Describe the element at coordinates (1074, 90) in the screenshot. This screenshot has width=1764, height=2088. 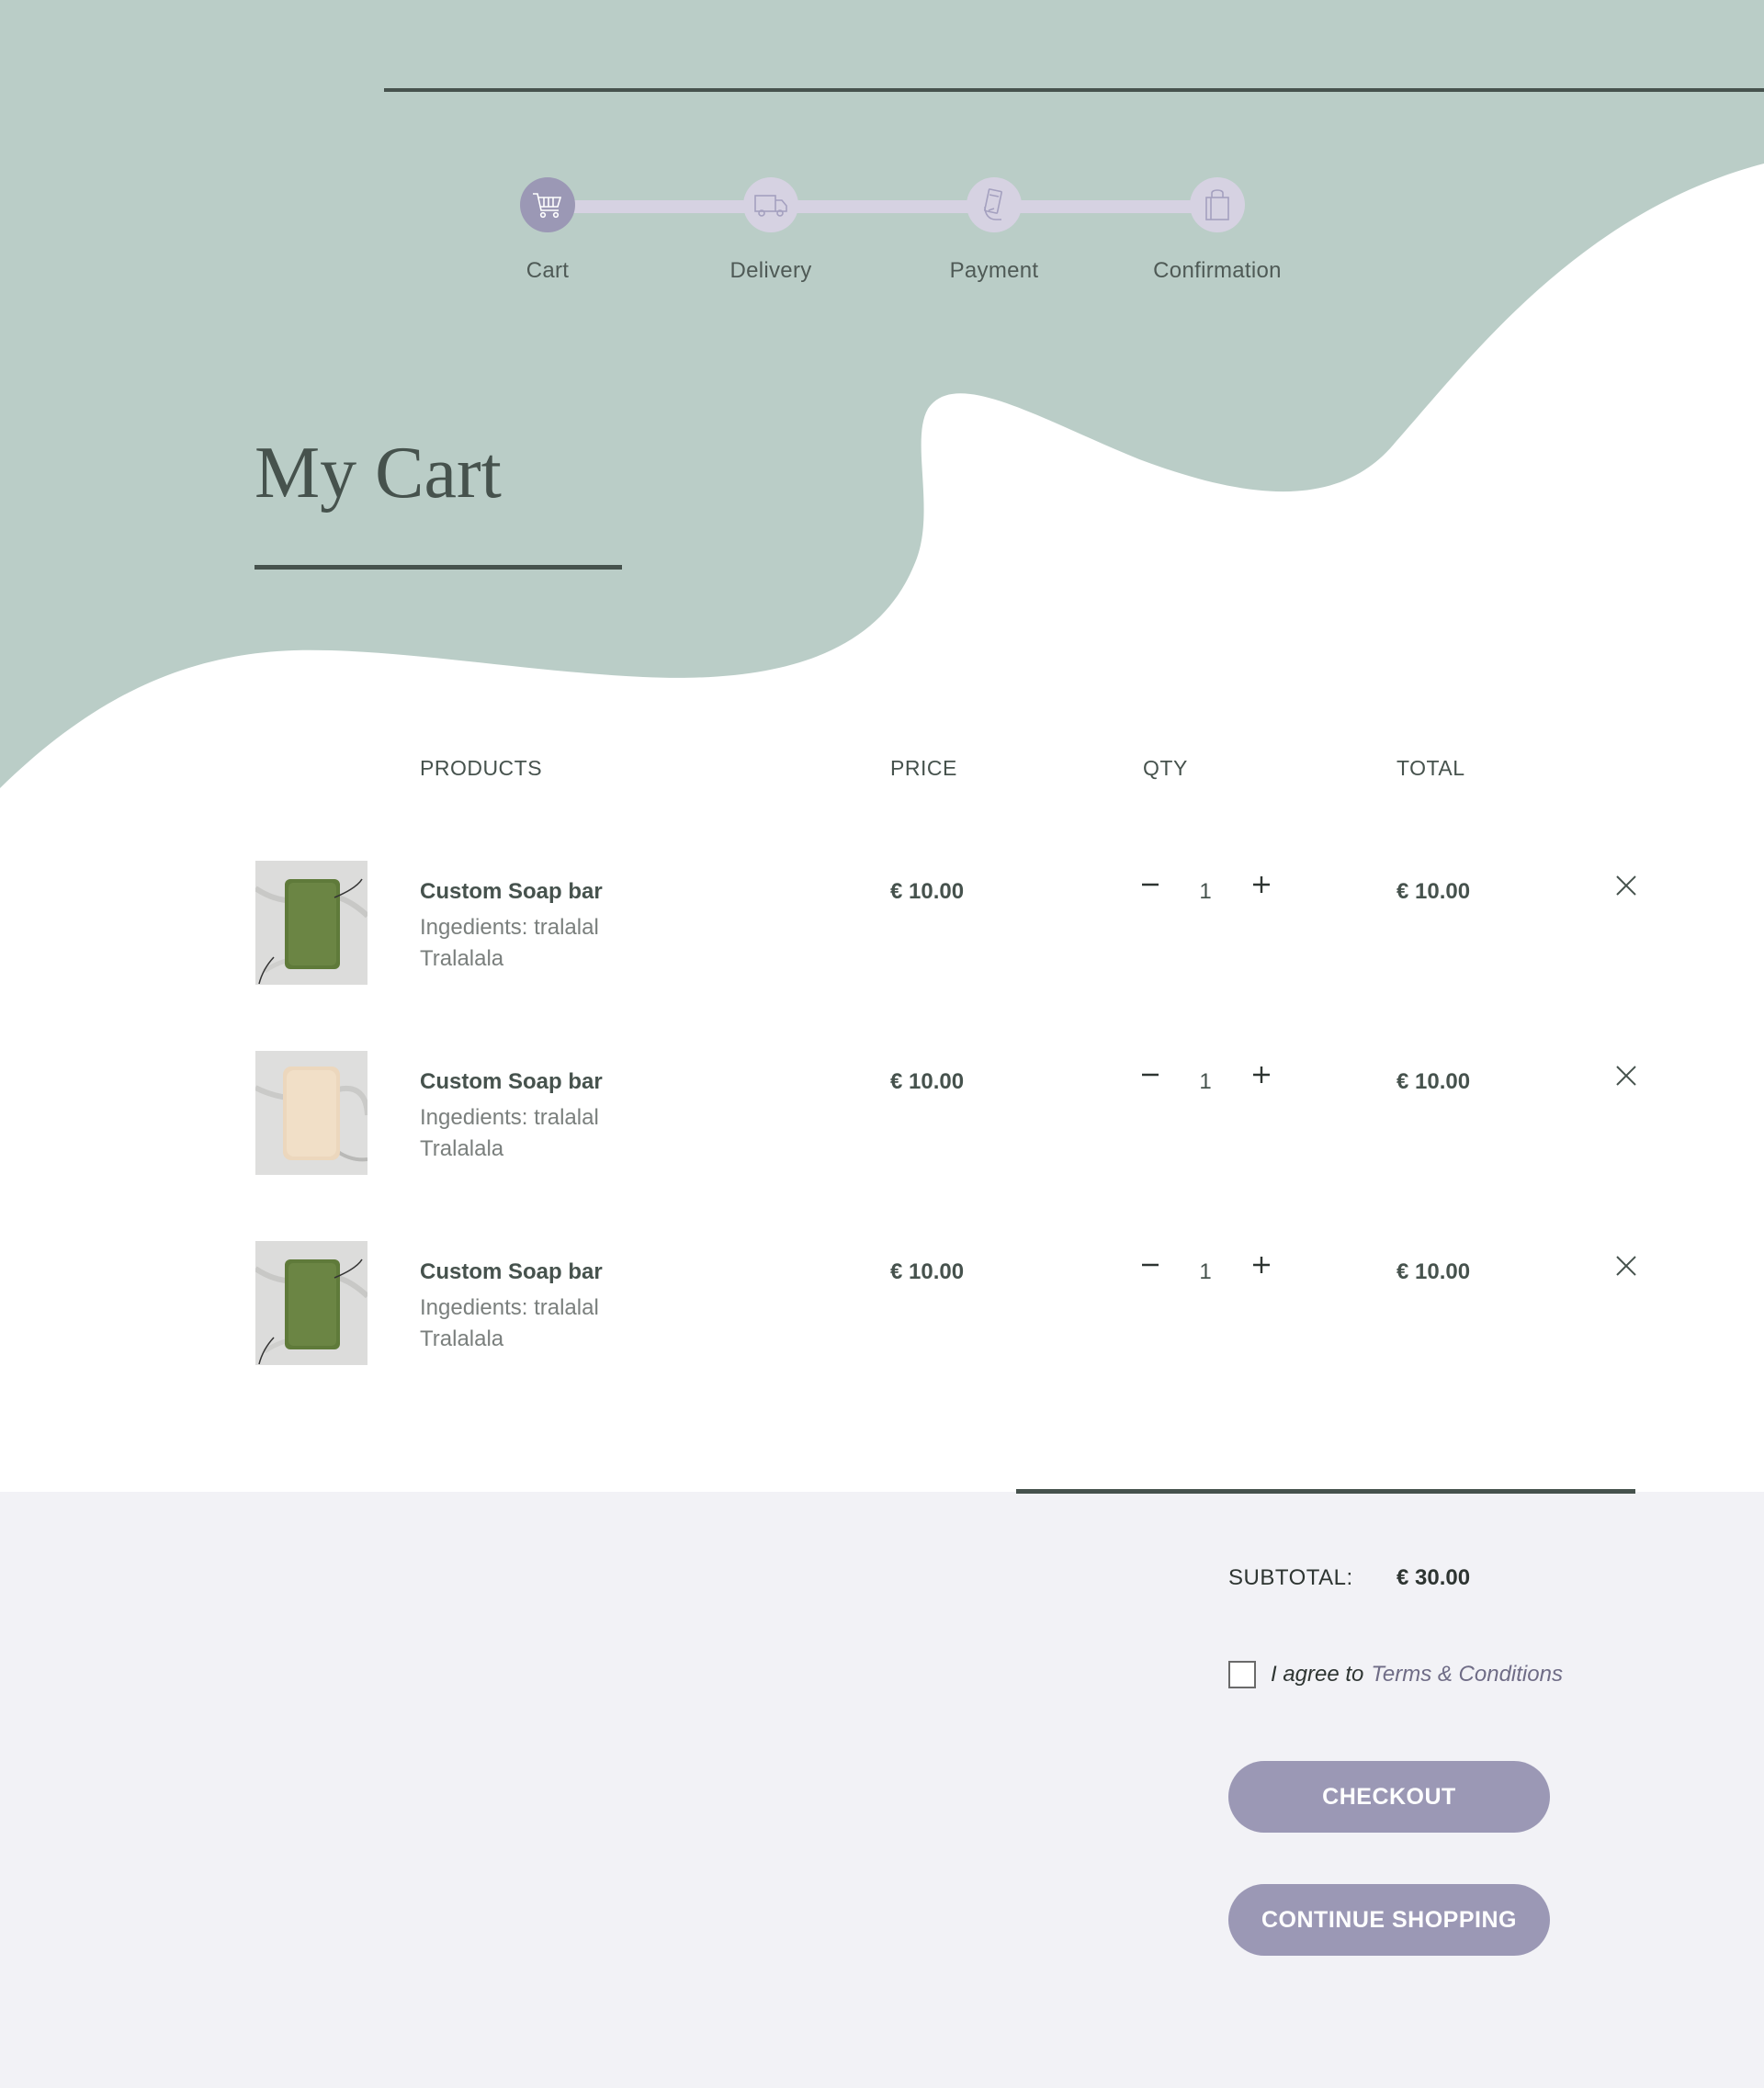
I see `top-divider` at that location.